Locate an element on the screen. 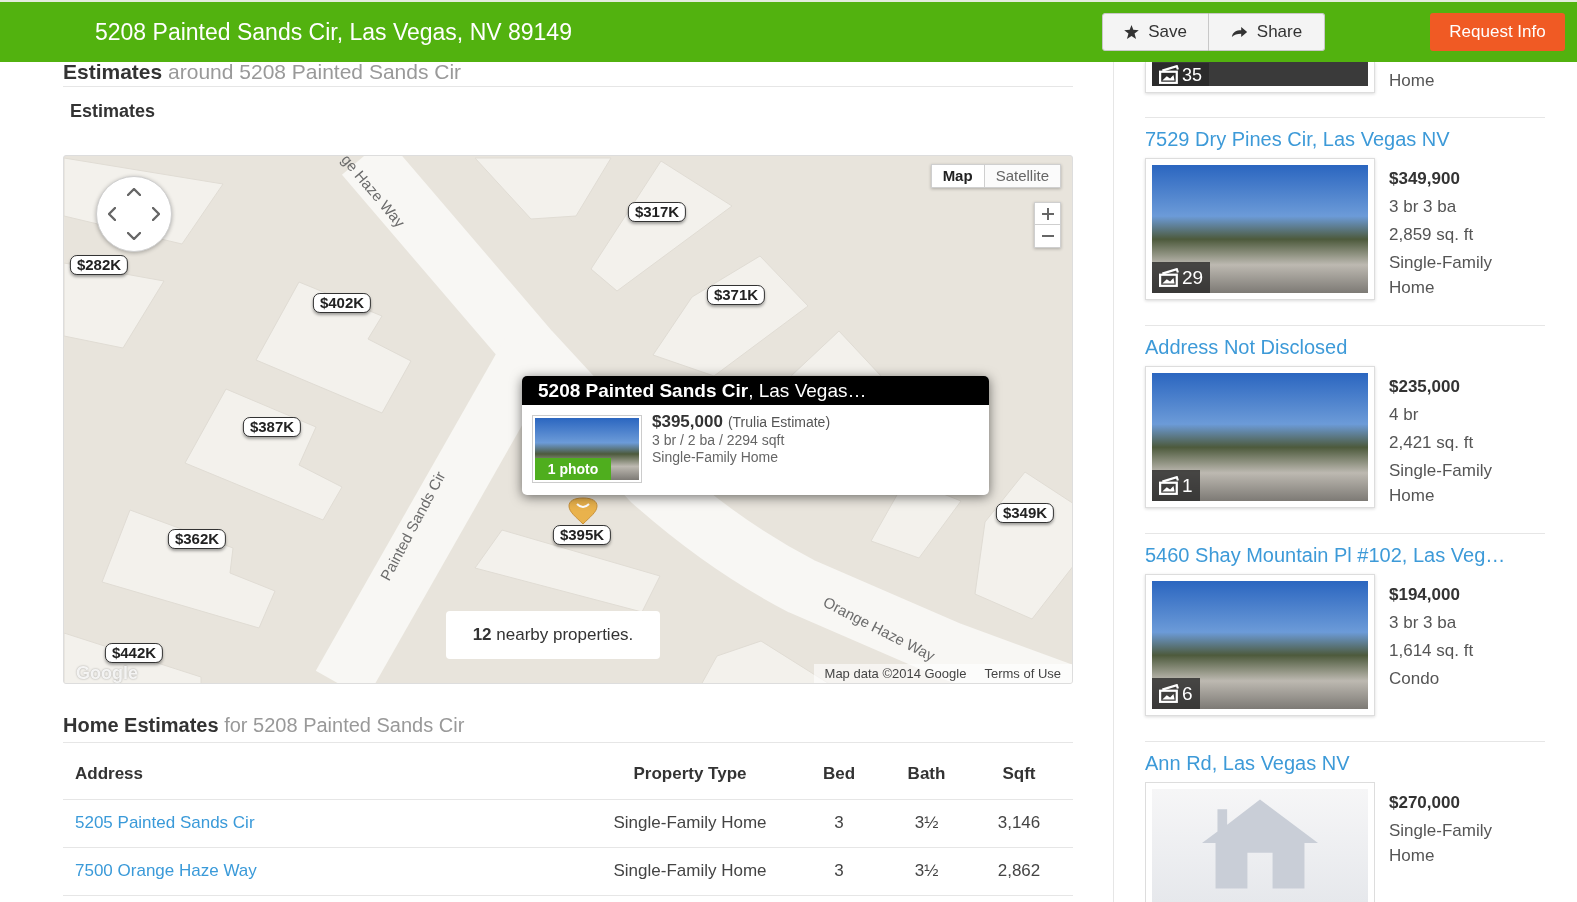 The height and width of the screenshot is (902, 1577). photo-placeholder: 35 is located at coordinates (1260, 74).